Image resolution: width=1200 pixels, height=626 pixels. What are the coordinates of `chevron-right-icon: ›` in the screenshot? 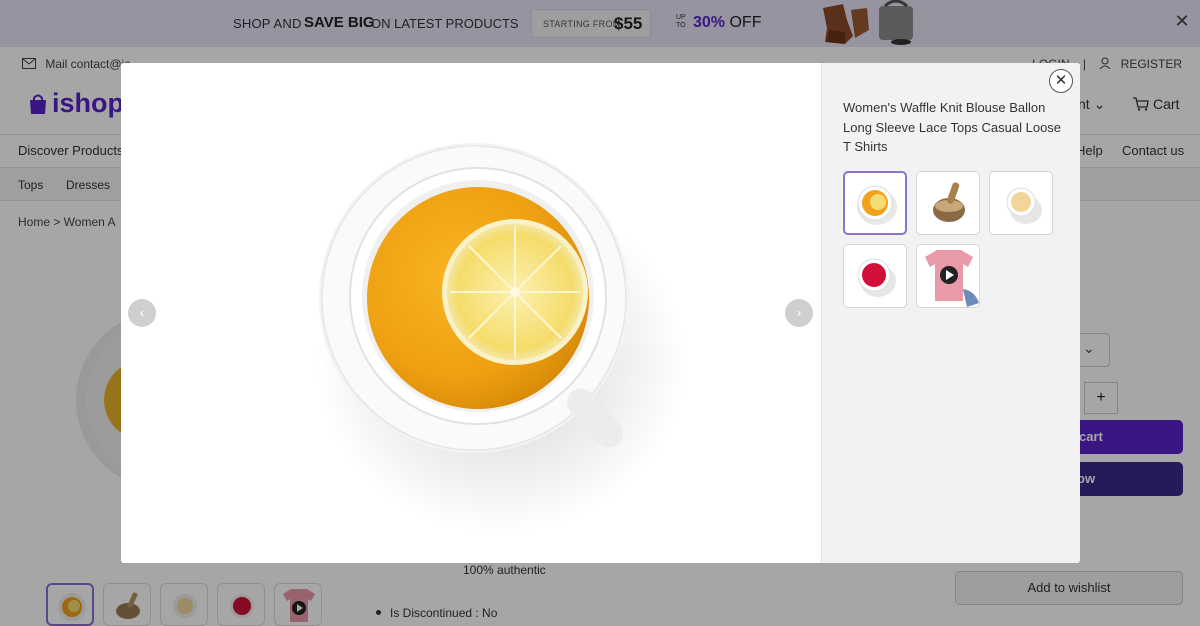 It's located at (799, 312).